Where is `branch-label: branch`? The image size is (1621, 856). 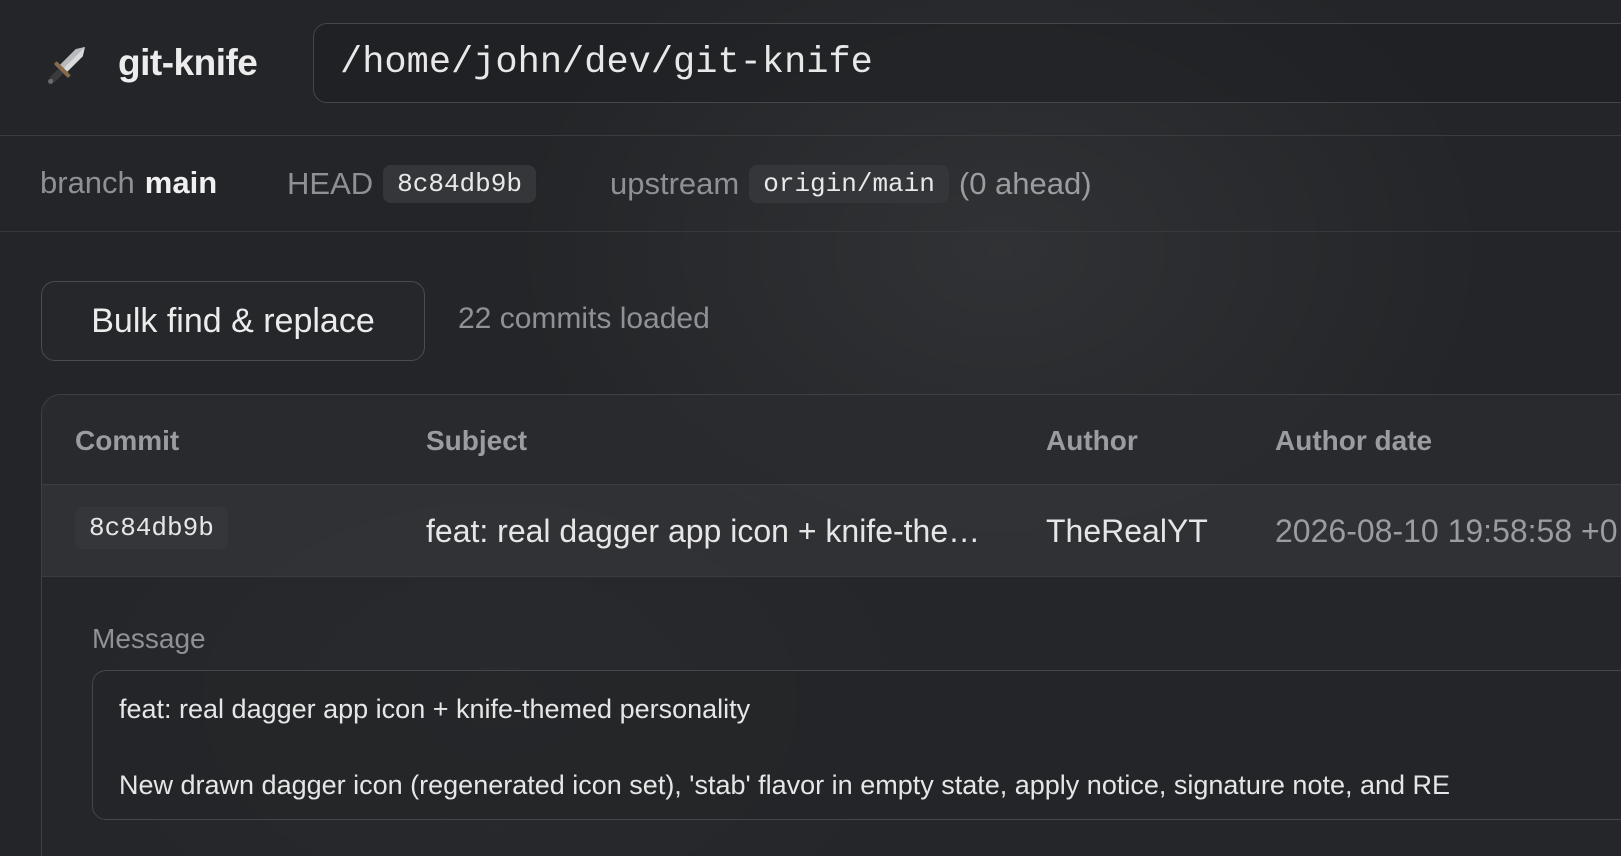
branch-label: branch is located at coordinates (87, 182).